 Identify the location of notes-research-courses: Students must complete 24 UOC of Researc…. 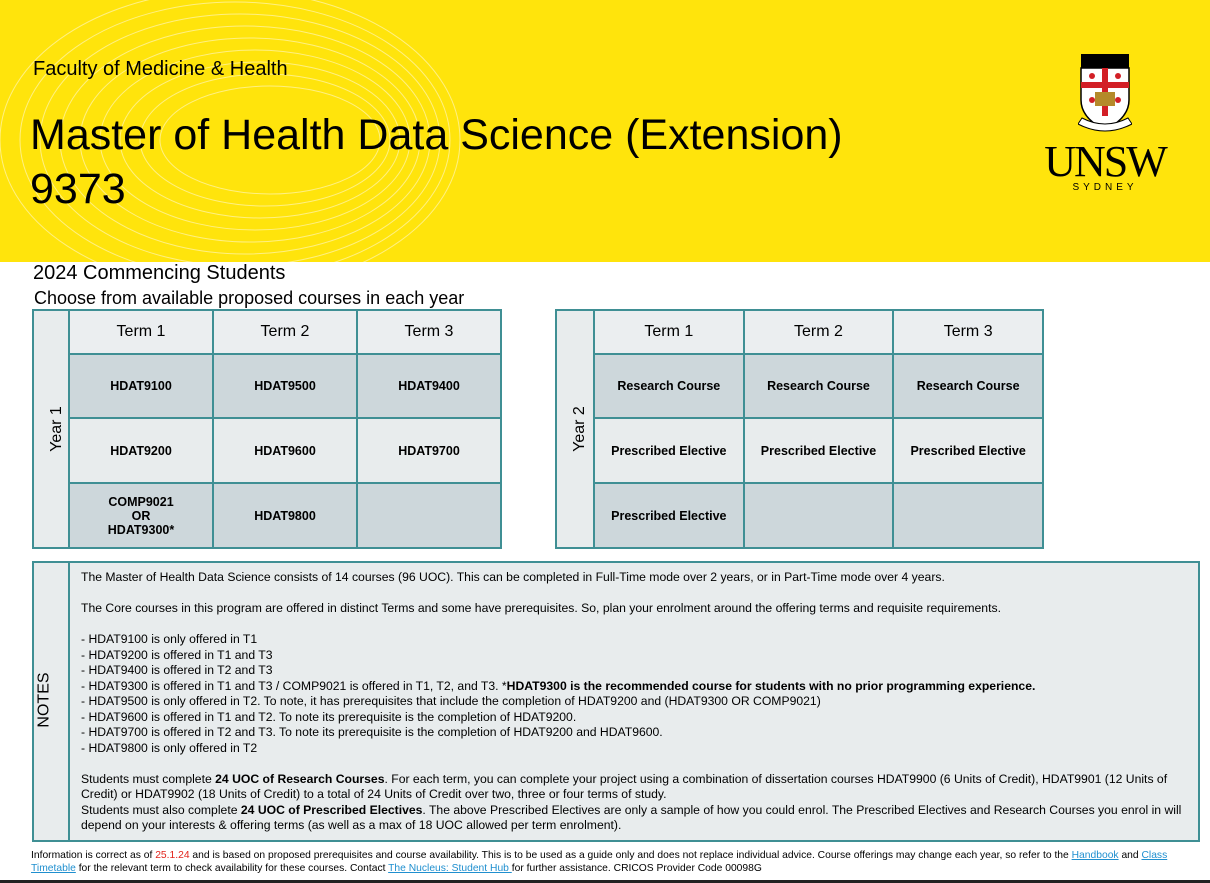
(624, 786).